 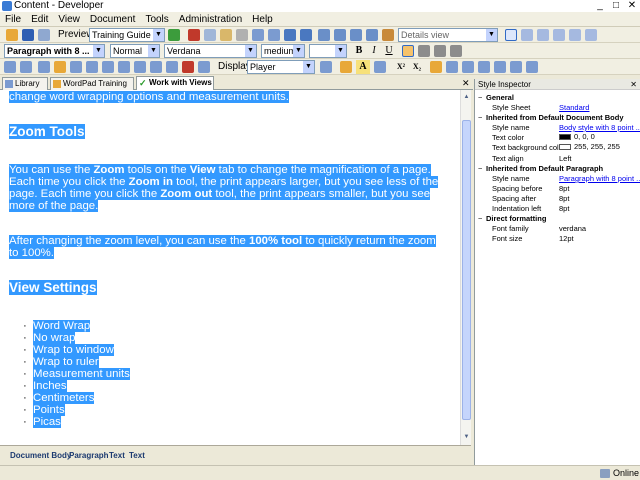 What do you see at coordinates (632, 6) in the screenshot?
I see `close-button: ✕` at bounding box center [632, 6].